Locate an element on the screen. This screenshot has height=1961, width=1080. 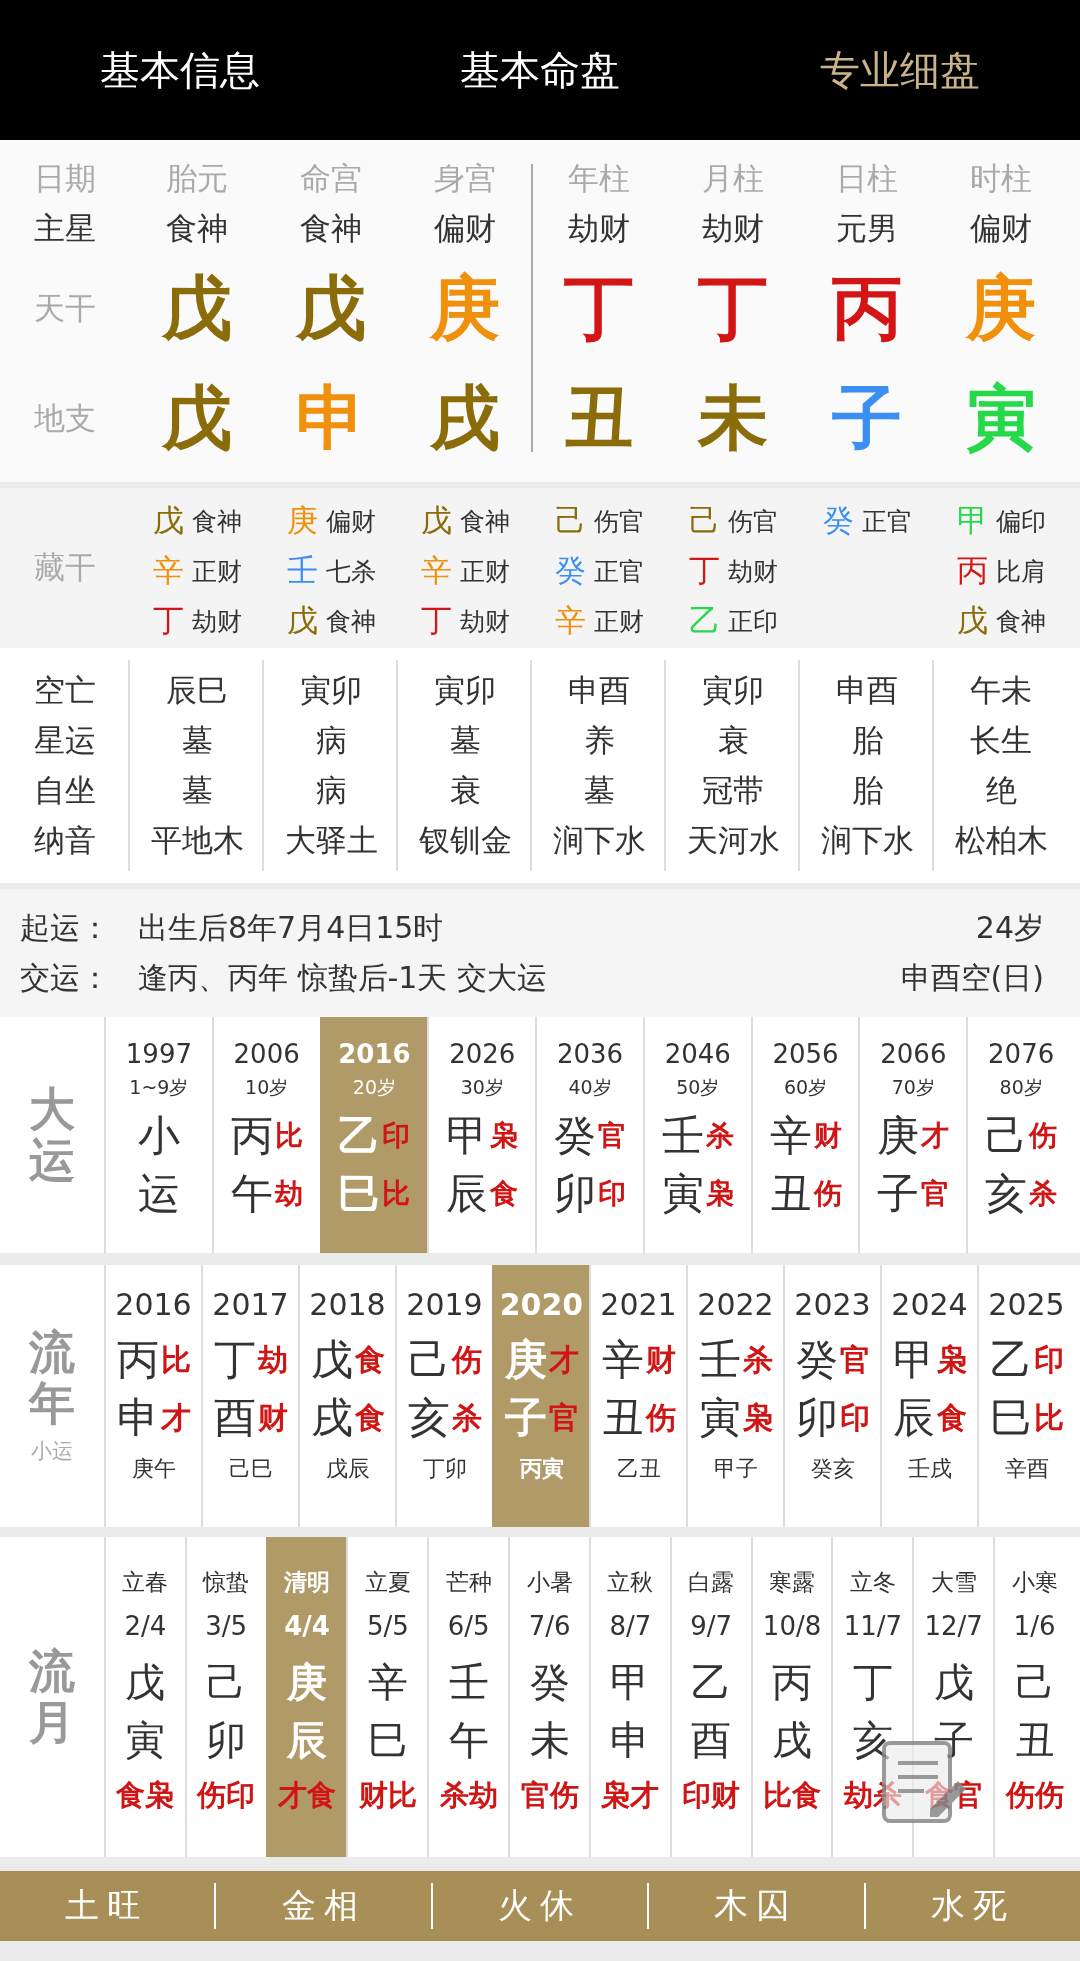
status-text: 水死 is located at coordinates (972, 1905).